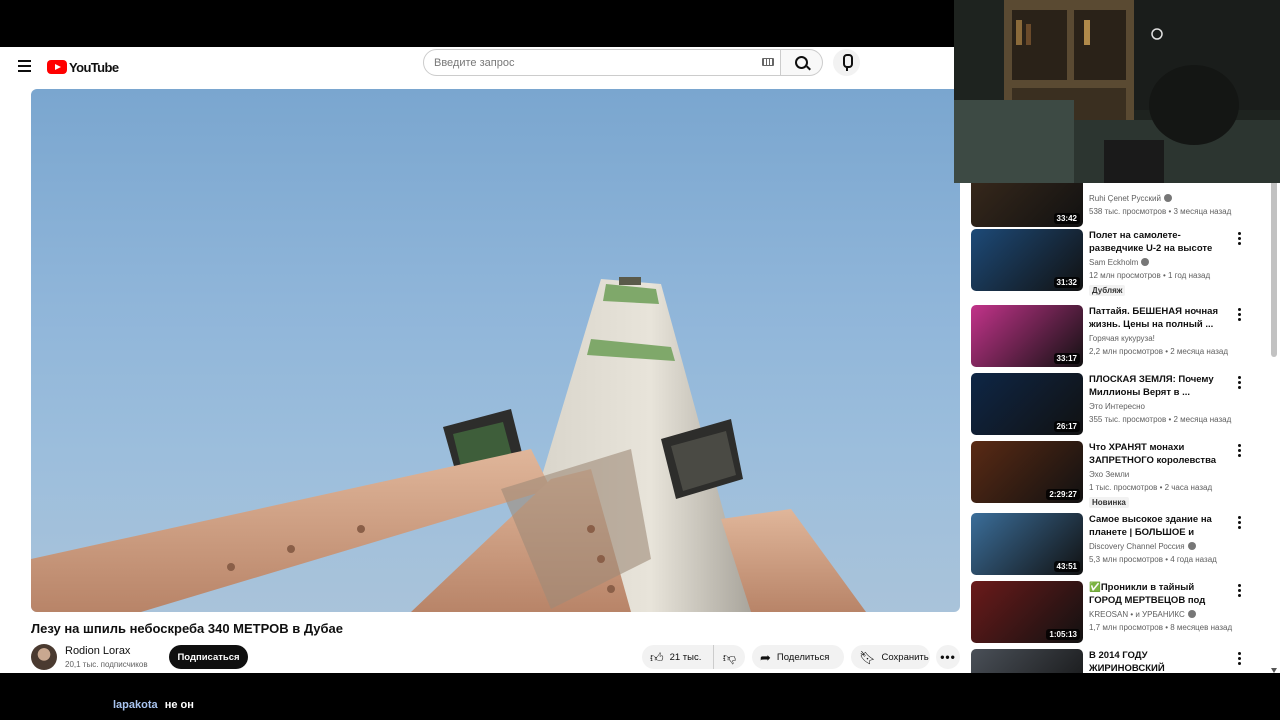  I want to click on channel-name: Rodion Lorax, so click(97, 651).